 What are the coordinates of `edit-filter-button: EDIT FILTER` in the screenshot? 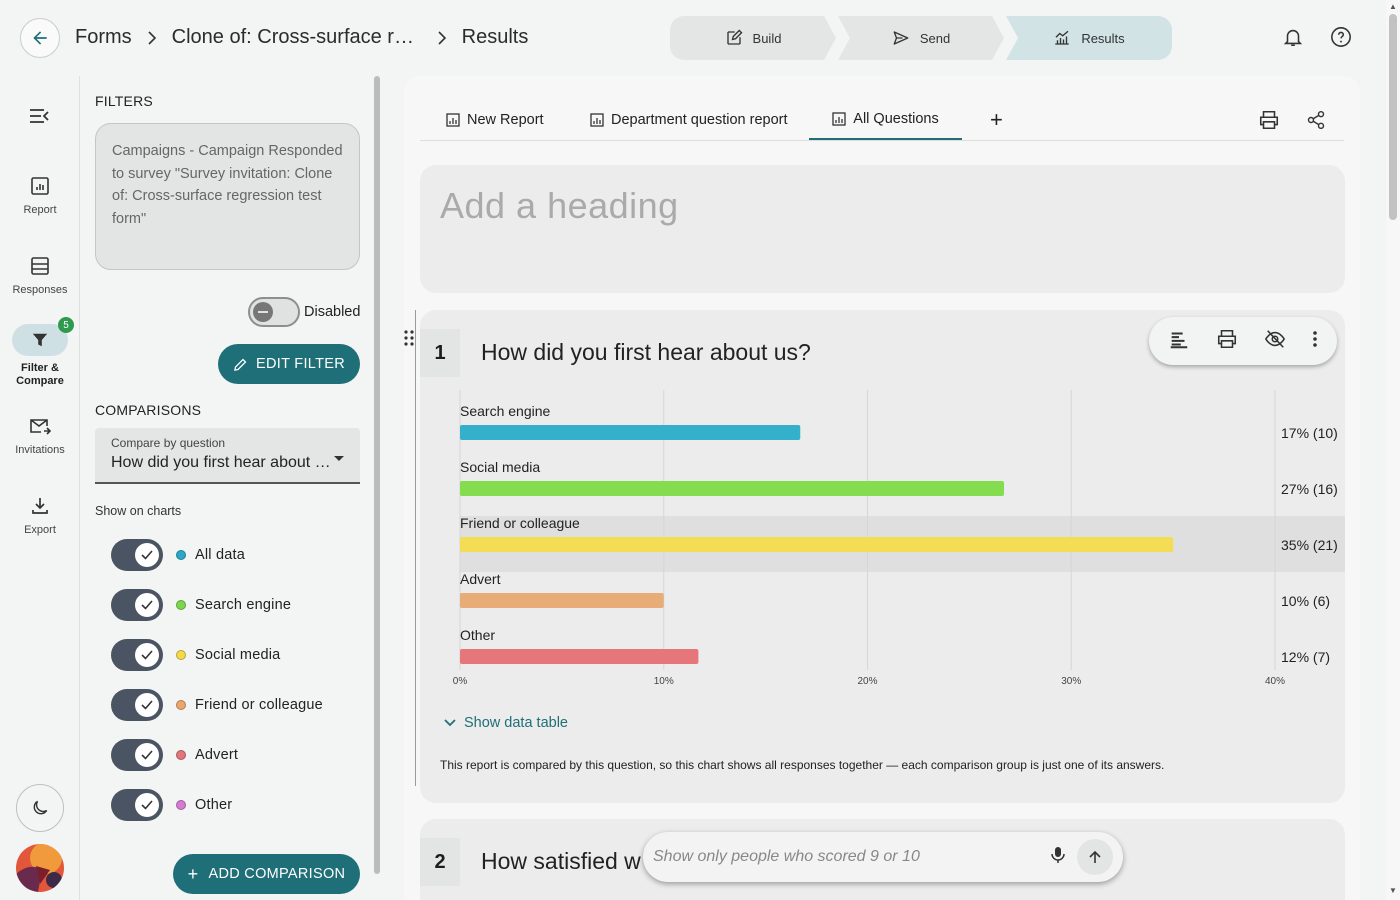 It's located at (289, 364).